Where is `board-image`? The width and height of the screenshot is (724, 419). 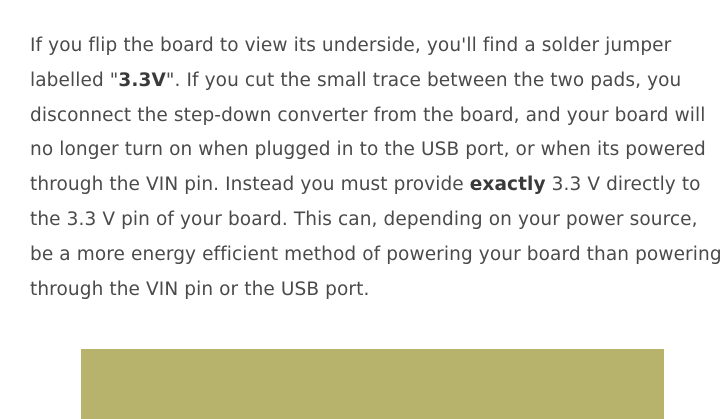 board-image is located at coordinates (372, 384).